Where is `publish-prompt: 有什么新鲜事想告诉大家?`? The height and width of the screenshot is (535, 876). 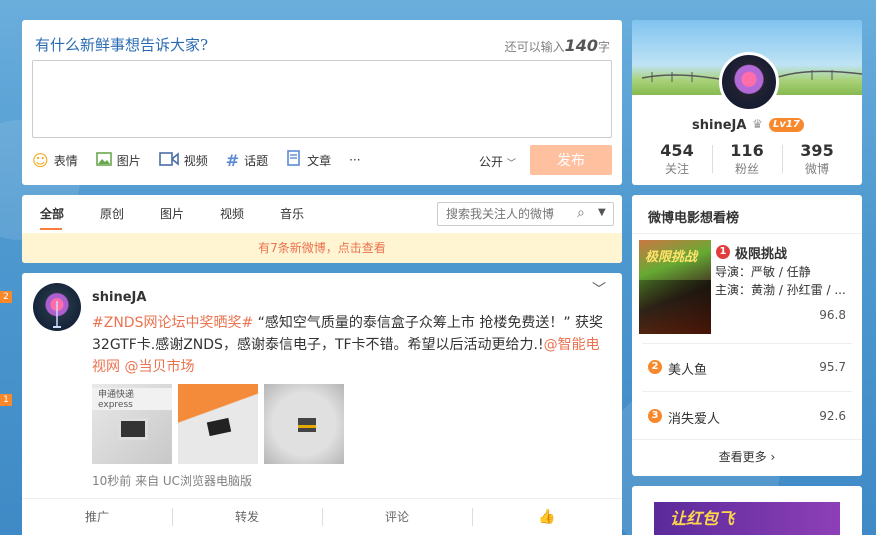
publish-prompt: 有什么新鲜事想告诉大家? is located at coordinates (122, 45).